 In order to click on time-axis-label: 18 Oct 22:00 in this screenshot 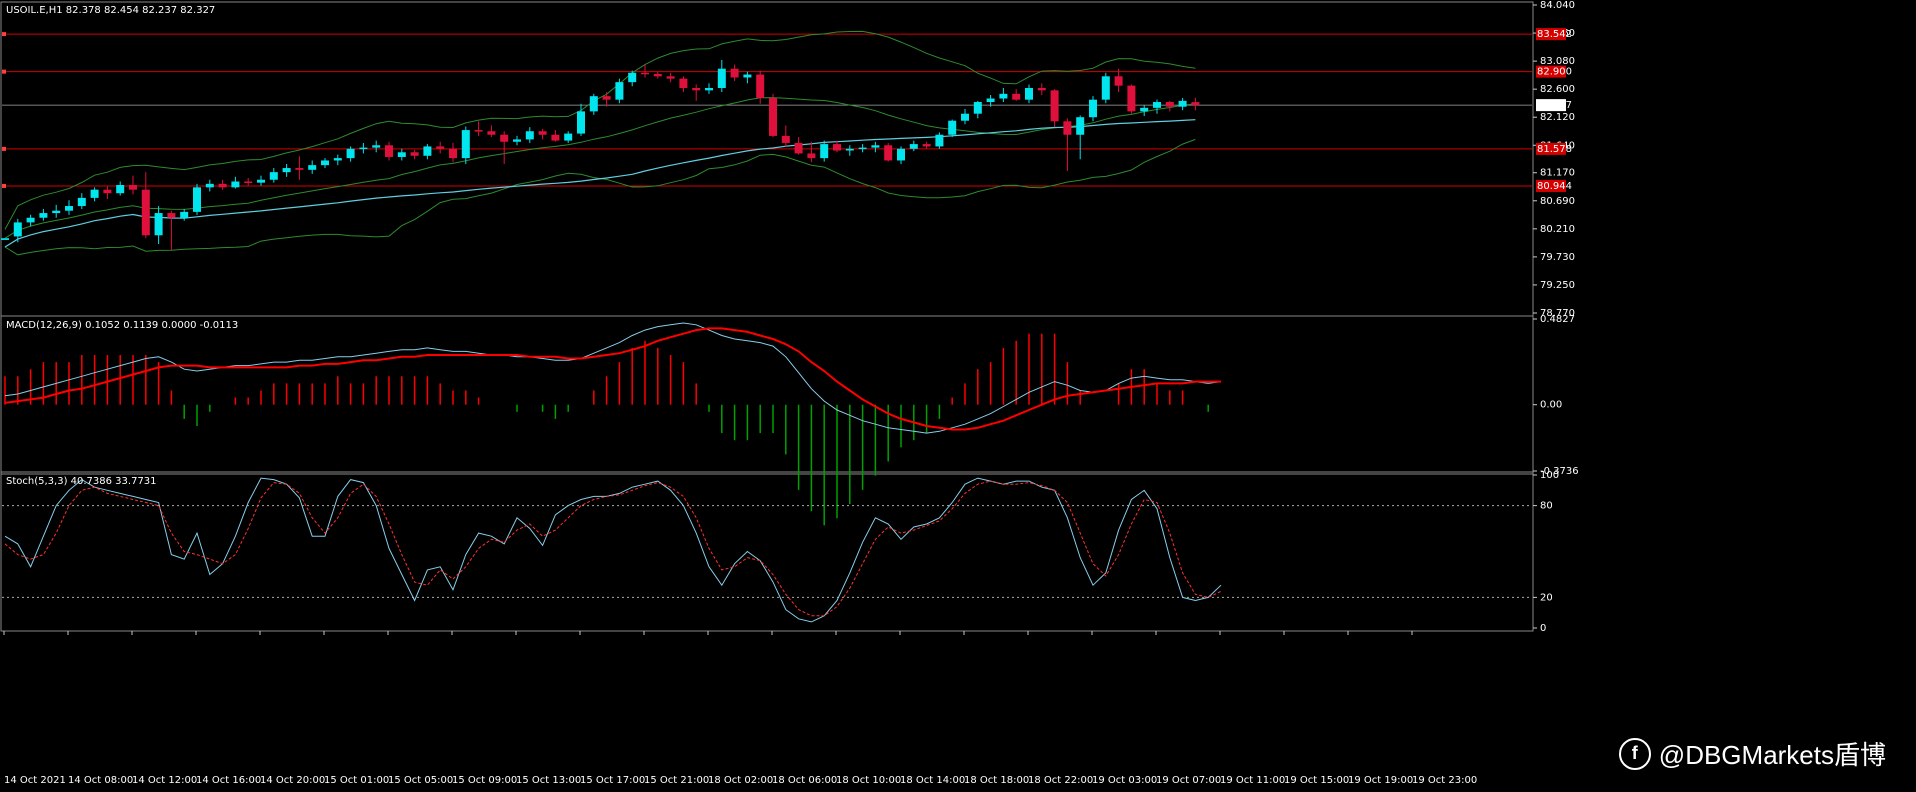, I will do `click(1060, 780)`.